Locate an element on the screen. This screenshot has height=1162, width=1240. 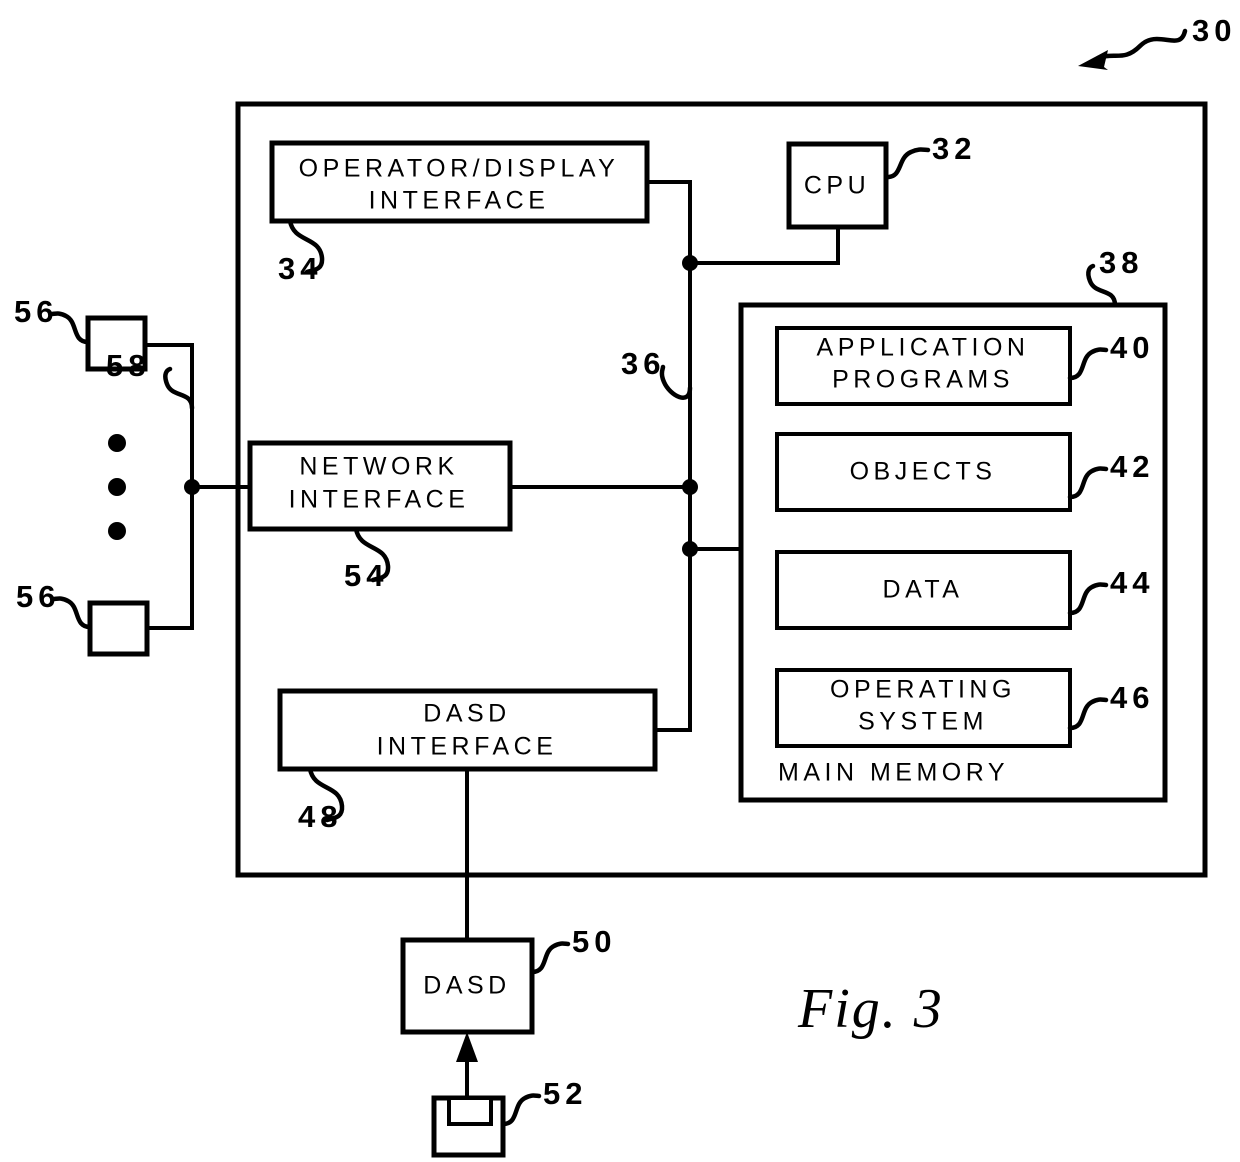
terminal-bottom-box is located at coordinates (118, 628).